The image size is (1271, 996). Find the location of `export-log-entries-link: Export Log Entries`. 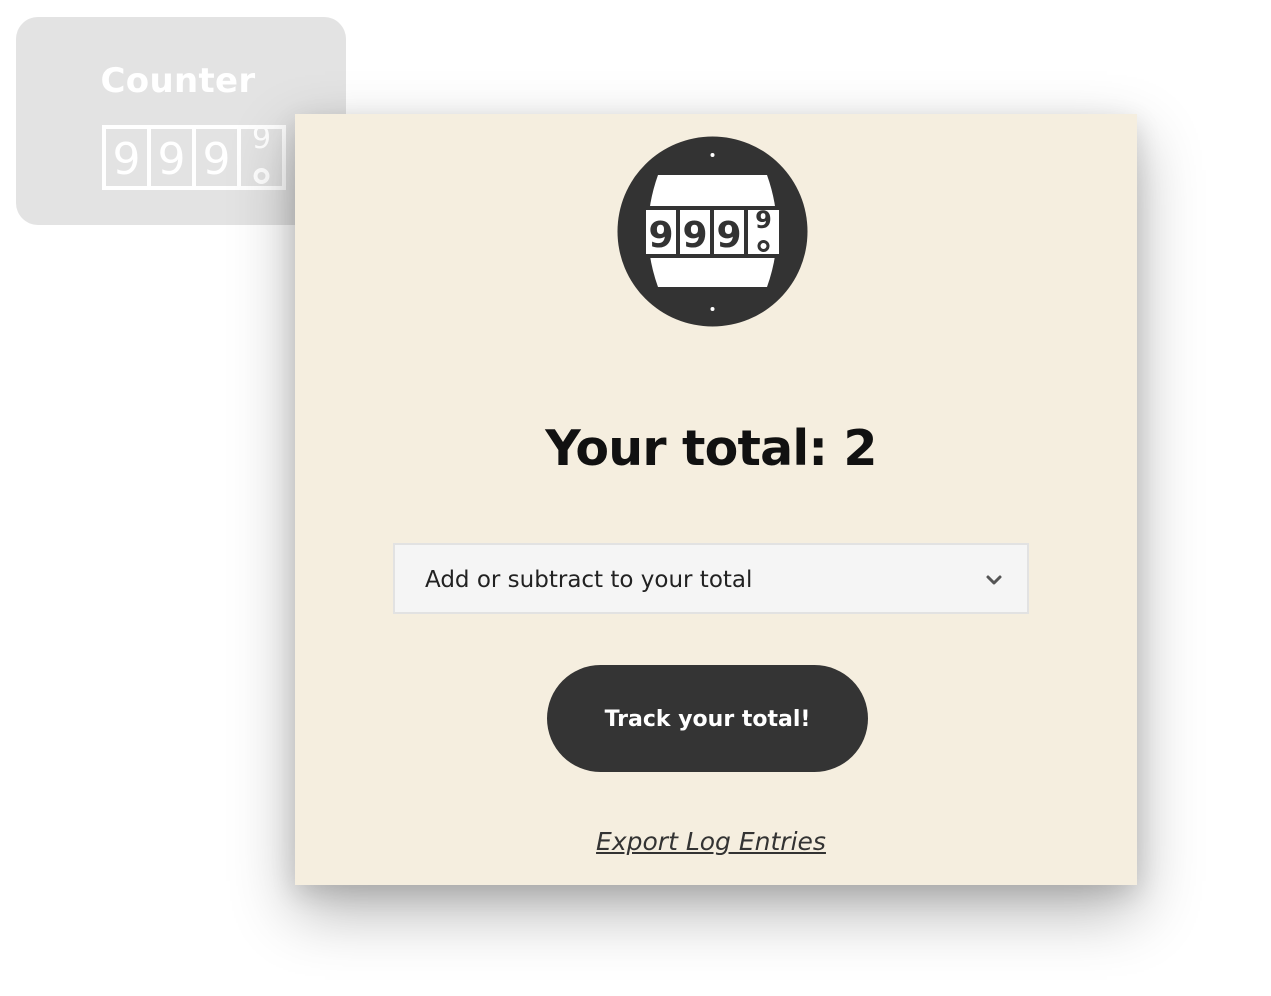

export-log-entries-link: Export Log Entries is located at coordinates (711, 842).